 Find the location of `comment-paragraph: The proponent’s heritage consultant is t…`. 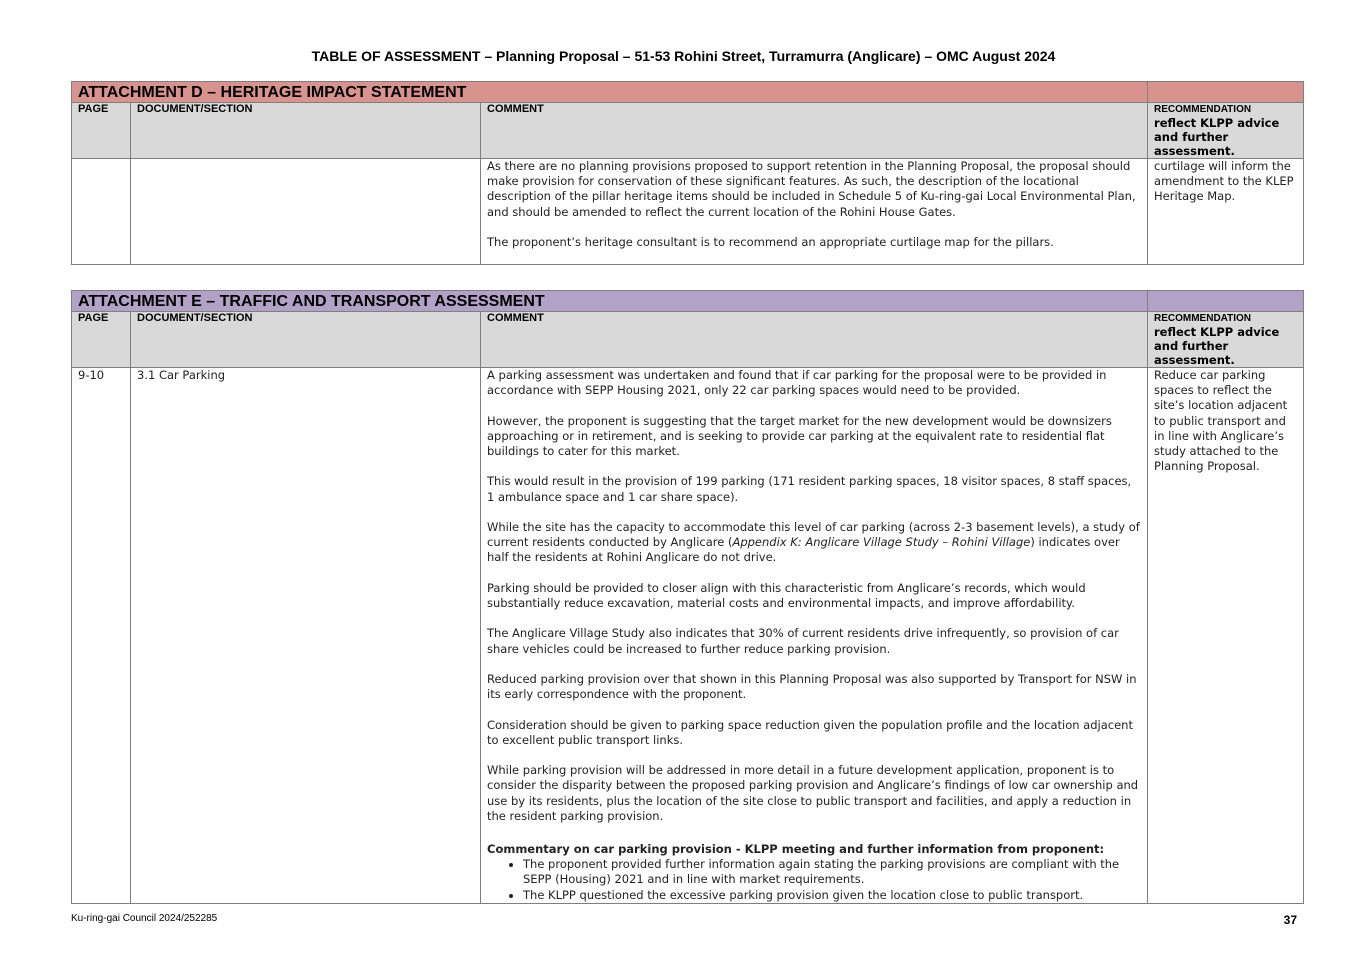

comment-paragraph: The proponent’s heritage consultant is t… is located at coordinates (770, 242).